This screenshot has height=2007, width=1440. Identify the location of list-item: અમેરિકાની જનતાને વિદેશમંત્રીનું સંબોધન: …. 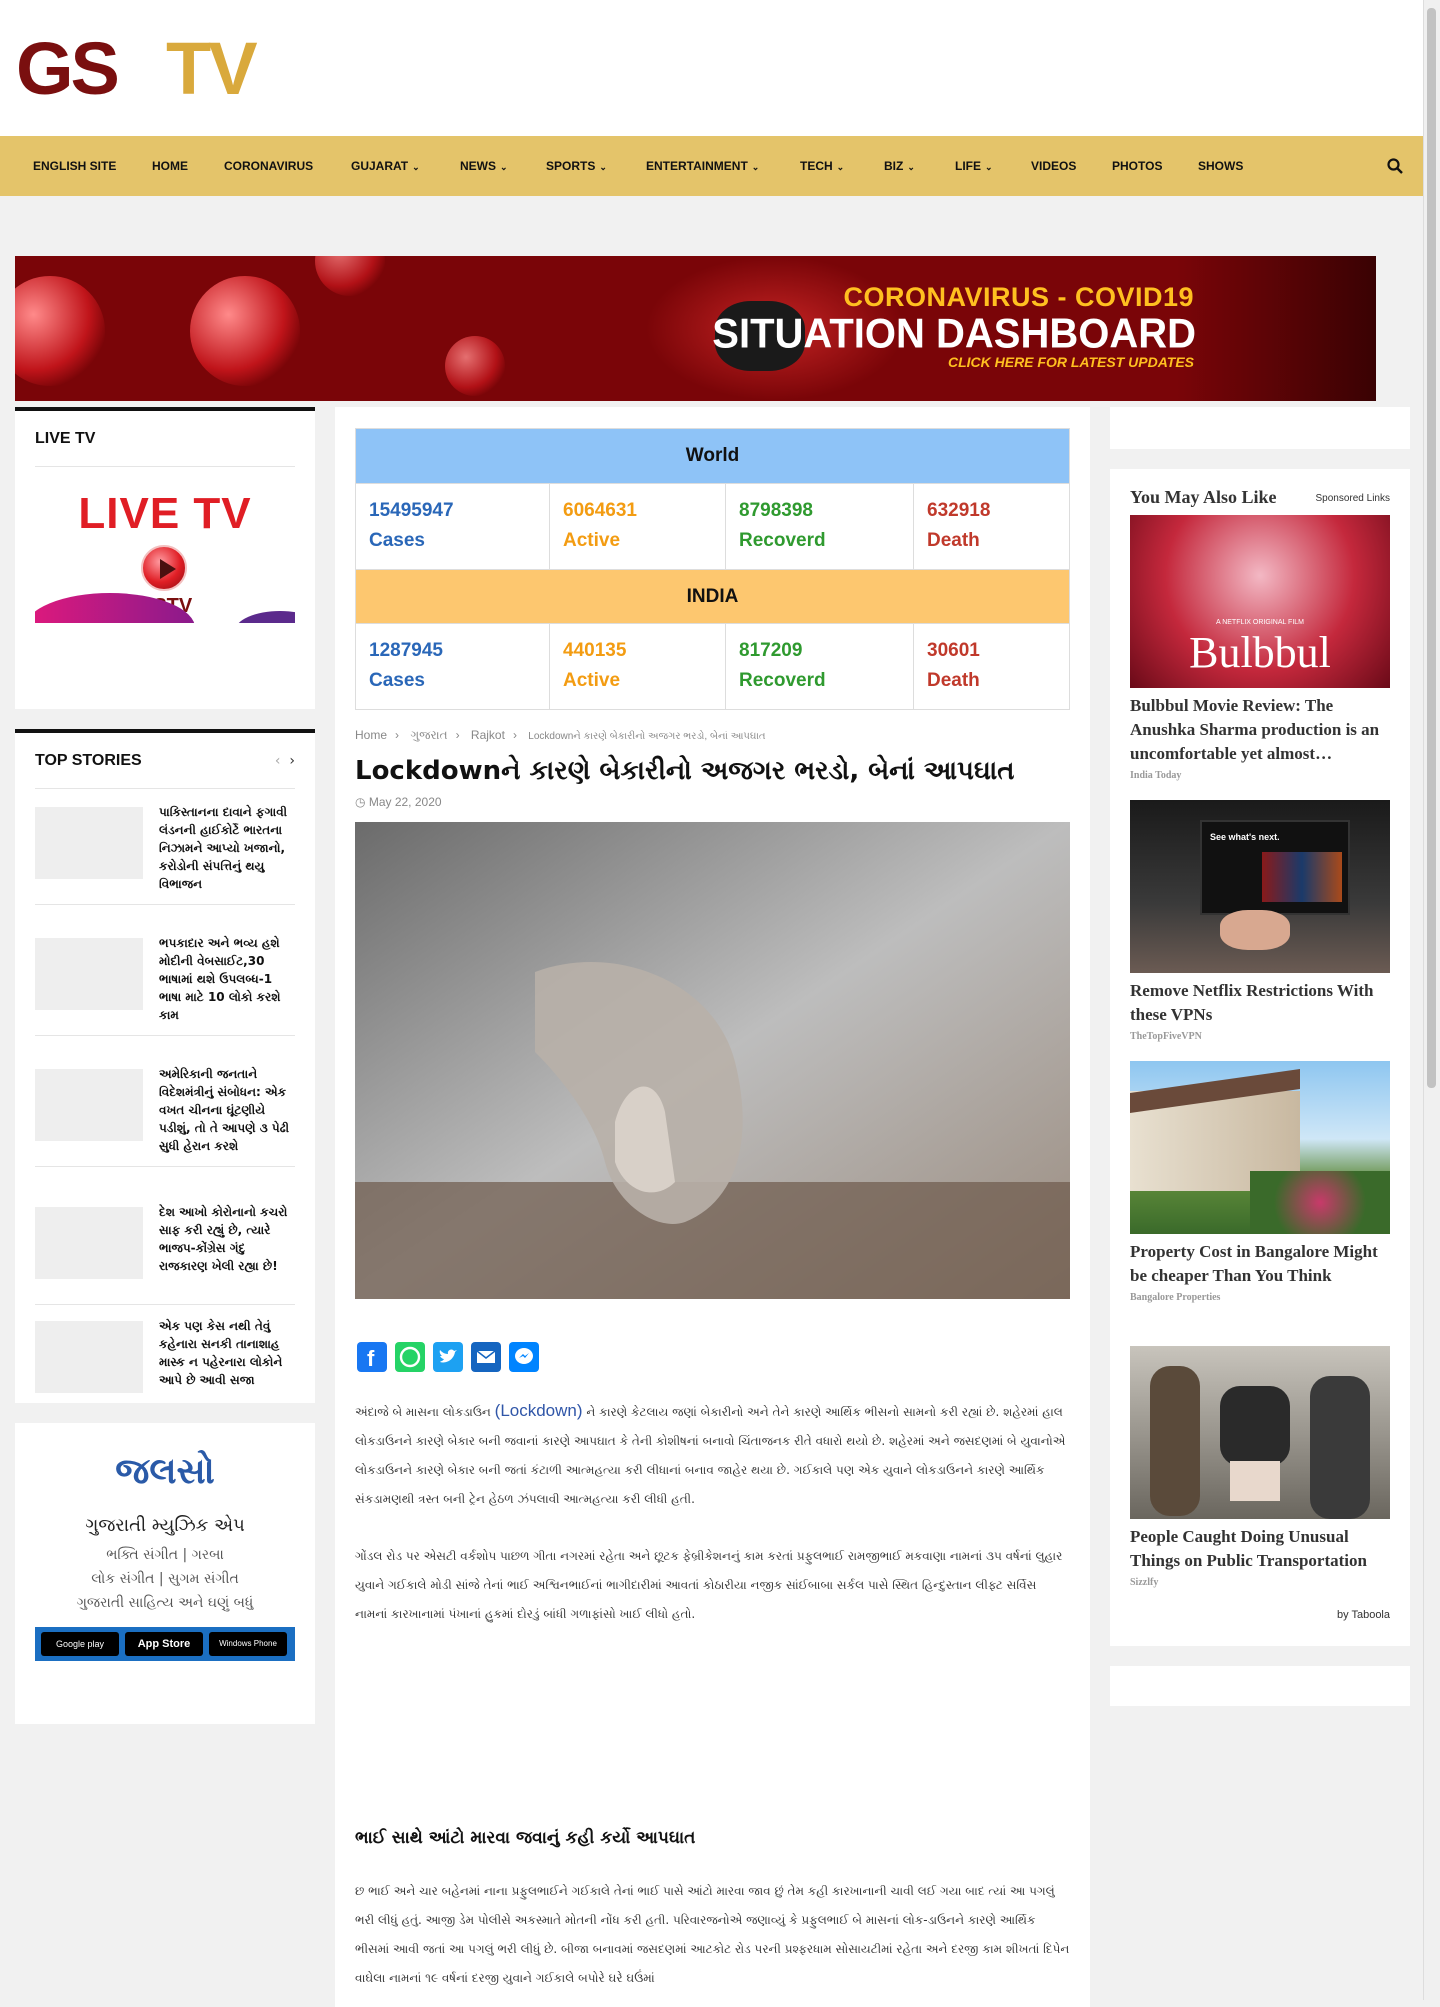
(165, 1113).